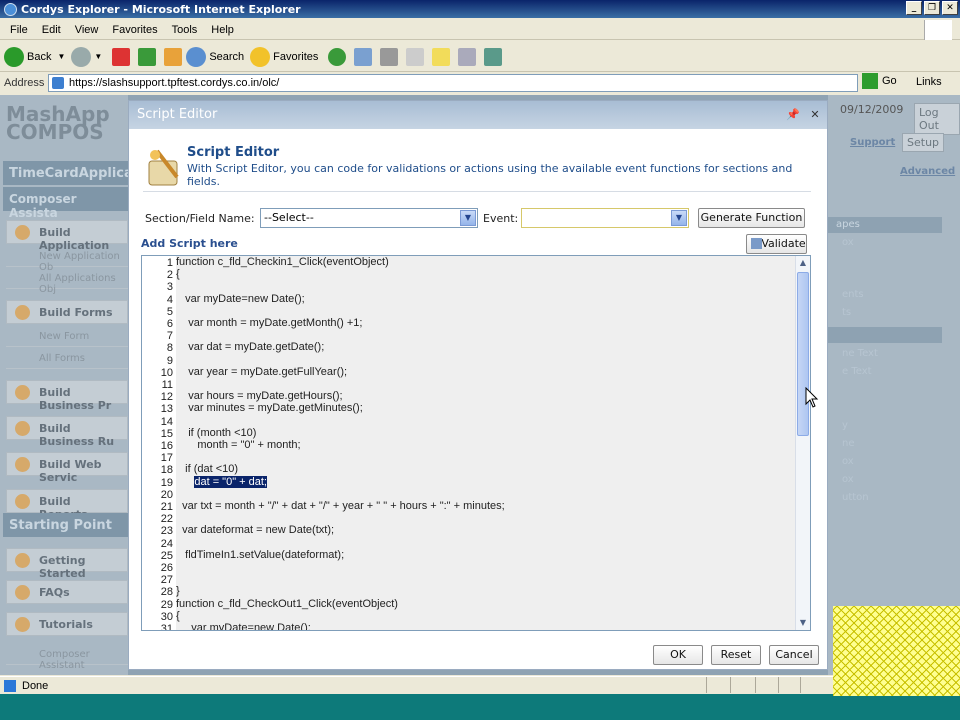  Describe the element at coordinates (216, 432) in the screenshot. I see `code-line: if (month <10)` at that location.